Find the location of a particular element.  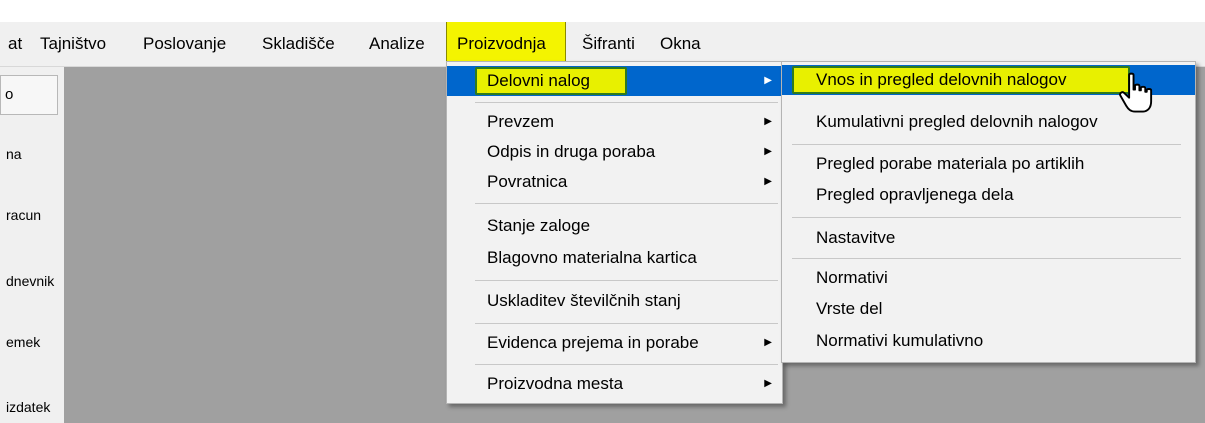

menu-item-label: Proizvodna mesta is located at coordinates (555, 383).